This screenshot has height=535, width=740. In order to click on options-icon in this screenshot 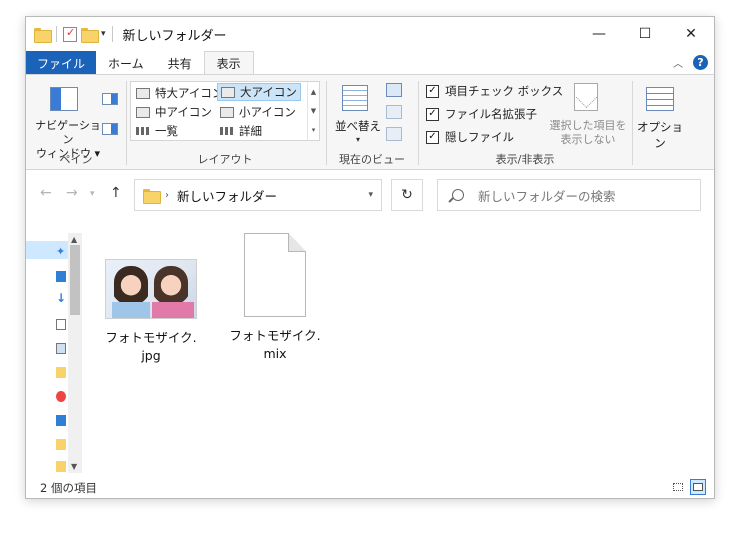, I will do `click(660, 99)`.